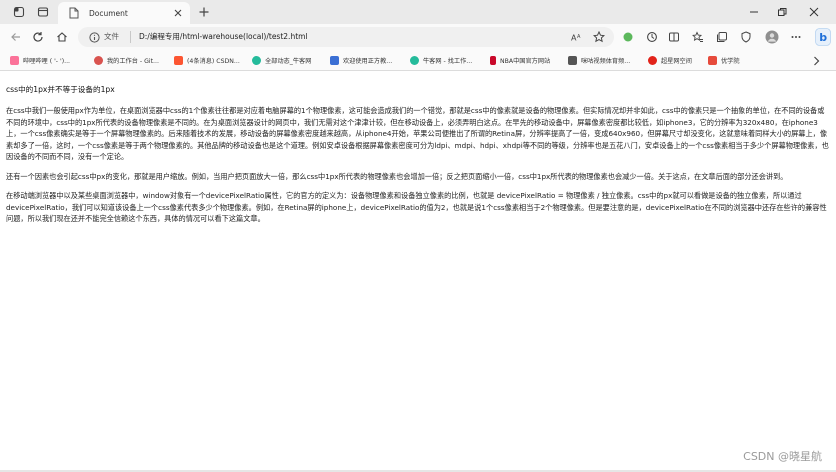 The width and height of the screenshot is (836, 472). What do you see at coordinates (674, 37) in the screenshot?
I see `split-screen-icon` at bounding box center [674, 37].